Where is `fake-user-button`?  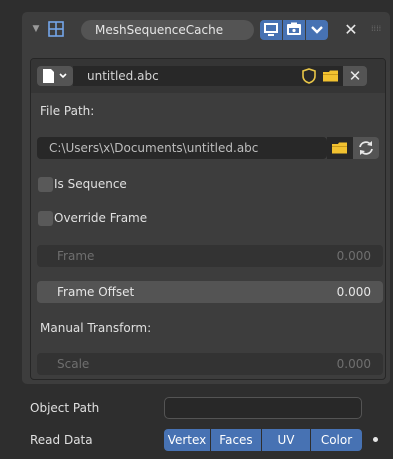
fake-user-button is located at coordinates (309, 76).